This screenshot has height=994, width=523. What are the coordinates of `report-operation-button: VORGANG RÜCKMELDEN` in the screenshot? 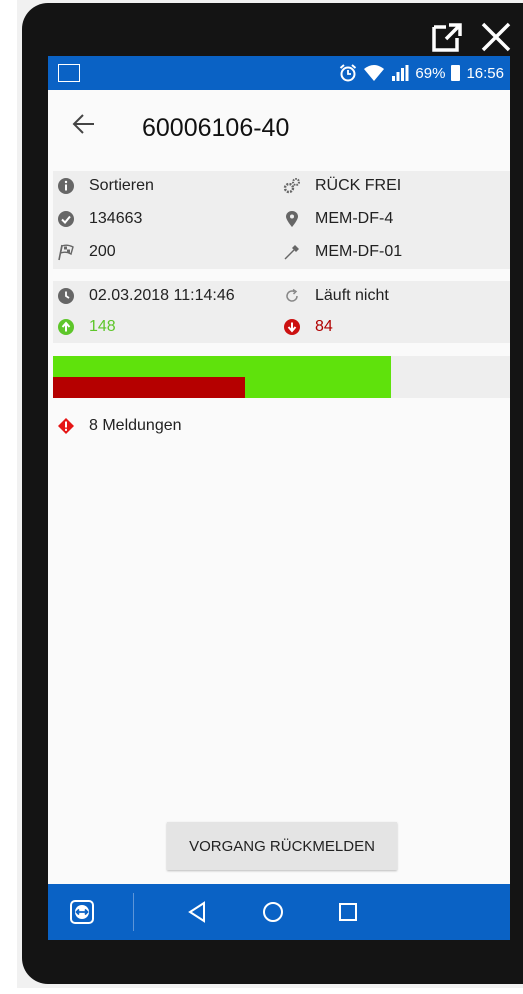 It's located at (282, 846).